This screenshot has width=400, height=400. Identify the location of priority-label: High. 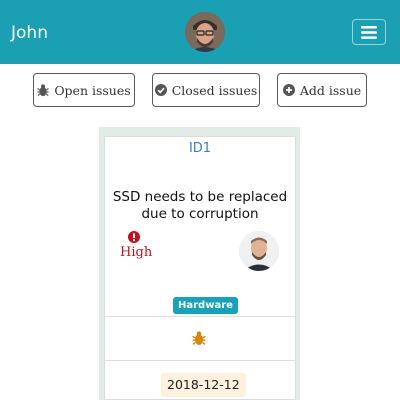
(136, 252).